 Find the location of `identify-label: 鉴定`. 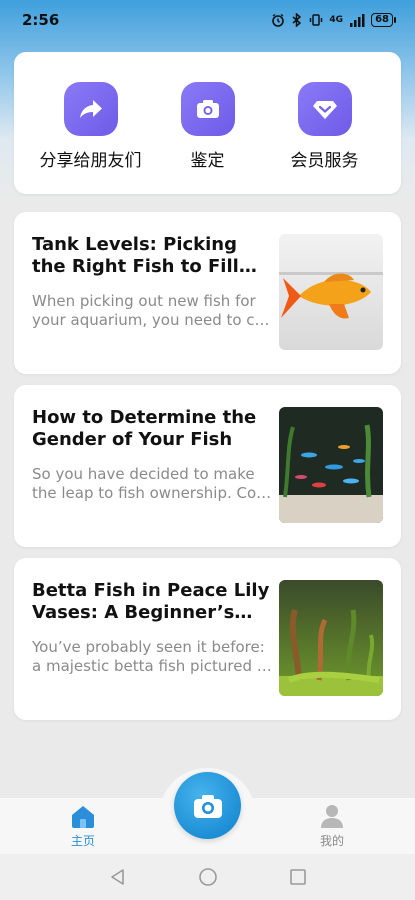

identify-label: 鉴定 is located at coordinates (207, 161).